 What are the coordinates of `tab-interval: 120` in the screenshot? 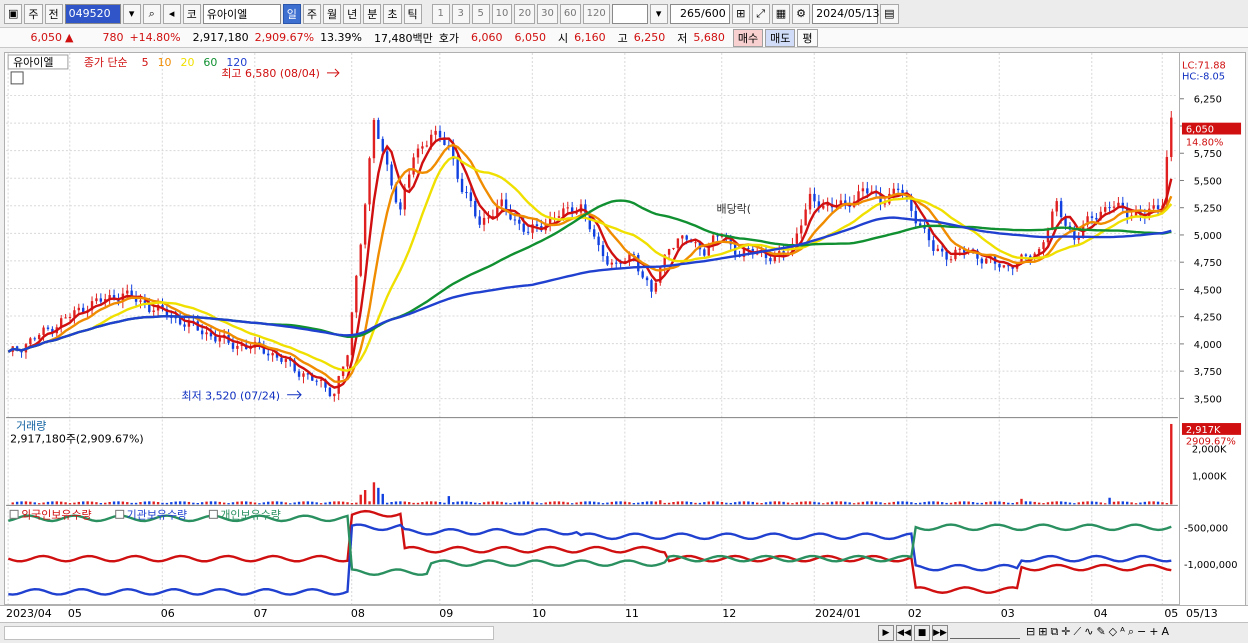 It's located at (596, 13).